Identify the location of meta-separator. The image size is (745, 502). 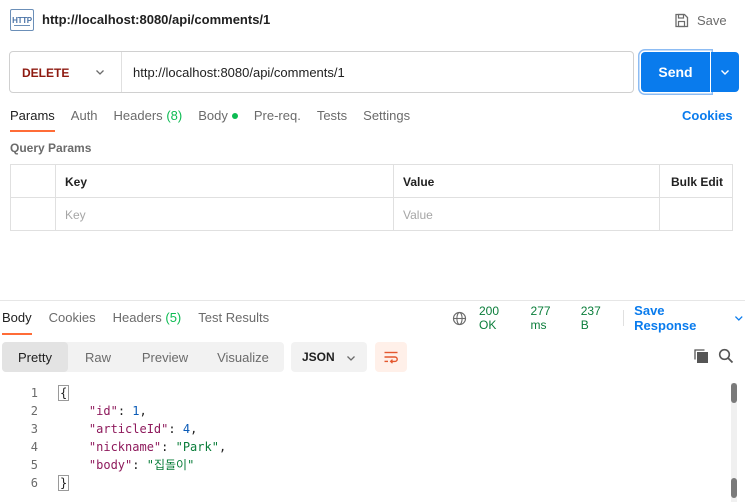
(624, 318).